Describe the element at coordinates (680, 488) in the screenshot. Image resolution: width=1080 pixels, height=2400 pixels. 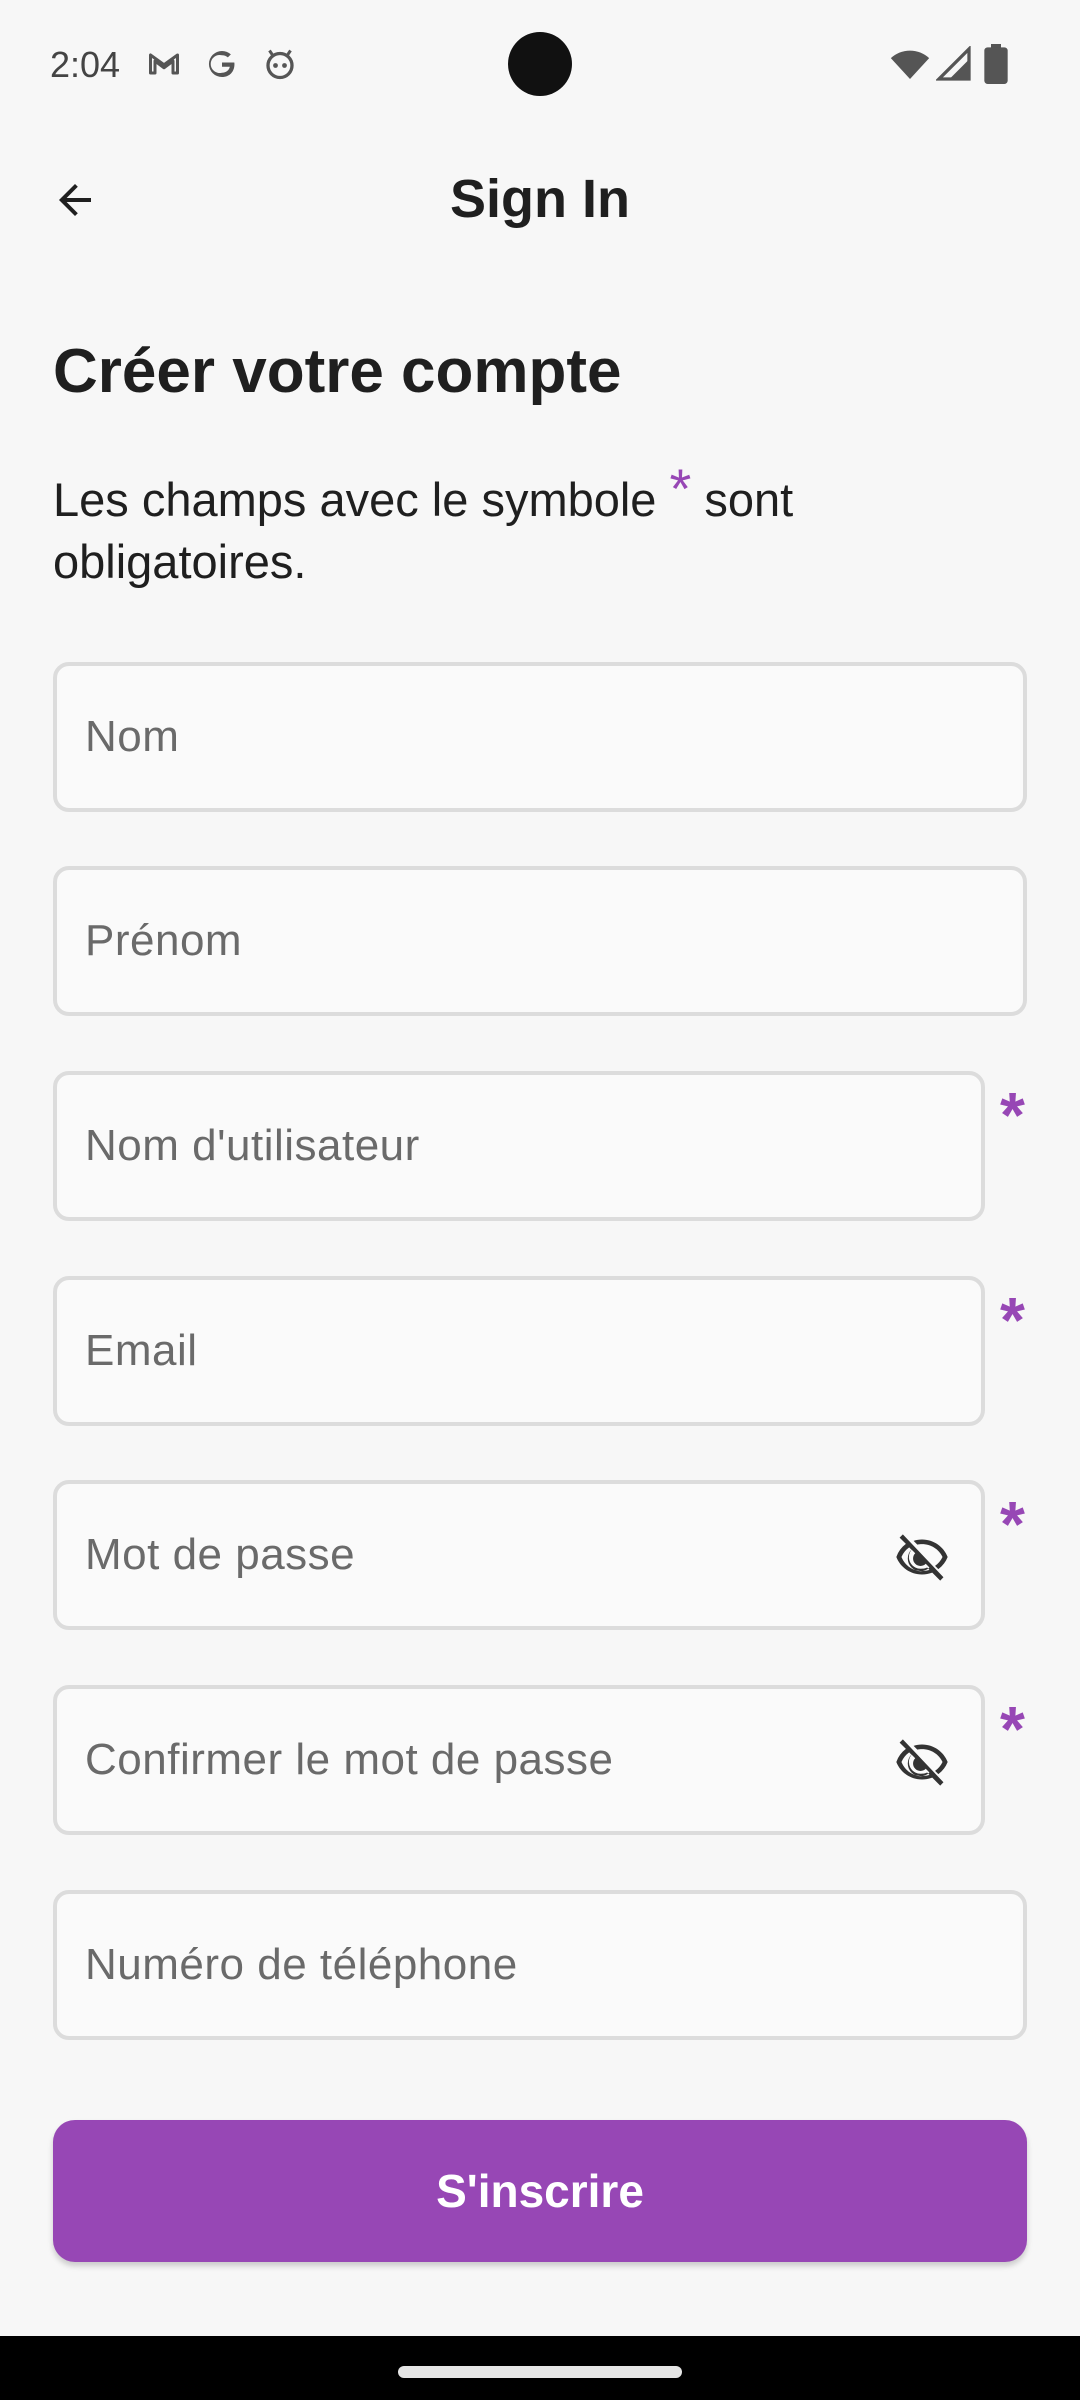
I see `note-required-symbol: *` at that location.